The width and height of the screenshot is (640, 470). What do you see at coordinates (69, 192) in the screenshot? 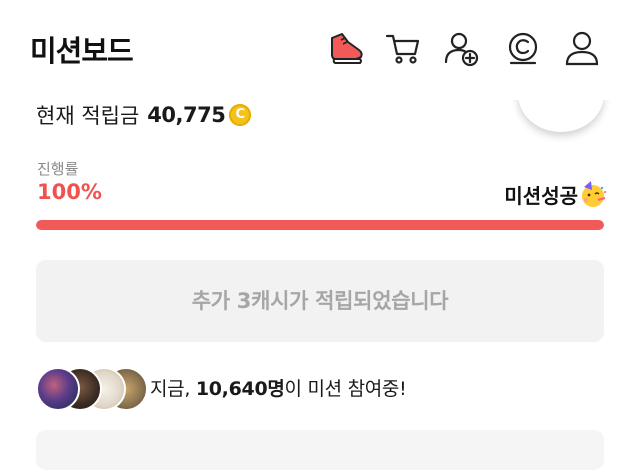
I see `progress-value: 100%` at bounding box center [69, 192].